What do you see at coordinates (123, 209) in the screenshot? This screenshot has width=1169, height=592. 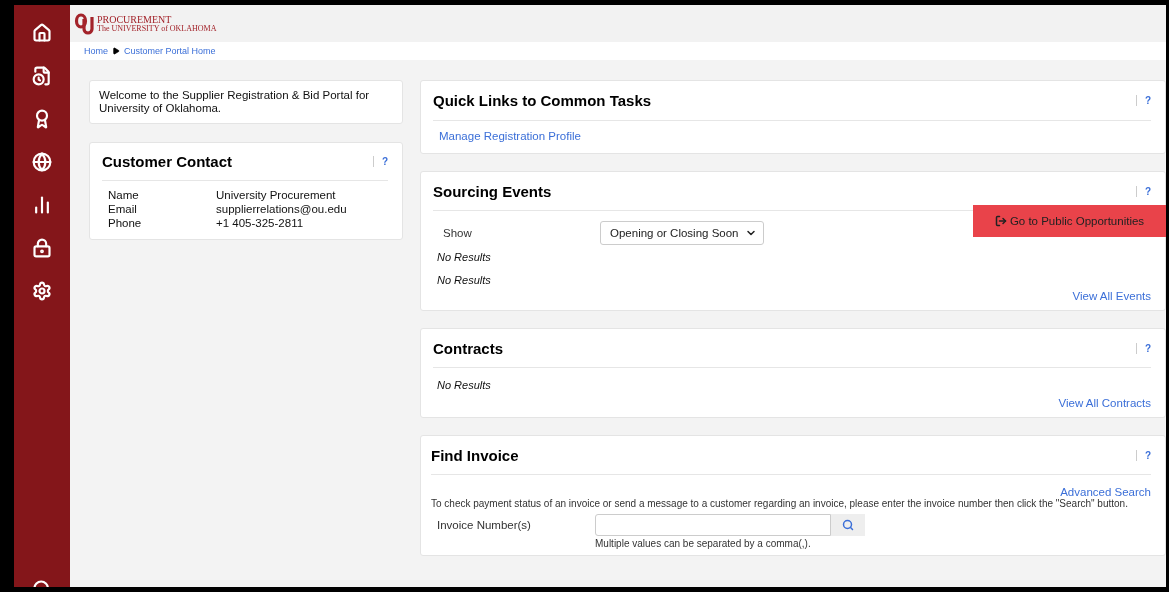 I see `contact-label: Email` at bounding box center [123, 209].